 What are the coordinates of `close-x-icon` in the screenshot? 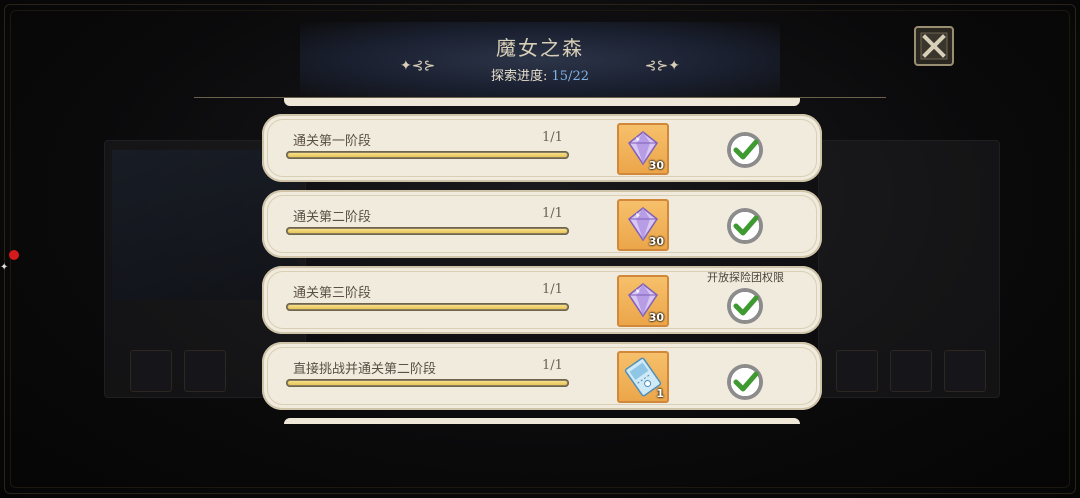 It's located at (934, 46).